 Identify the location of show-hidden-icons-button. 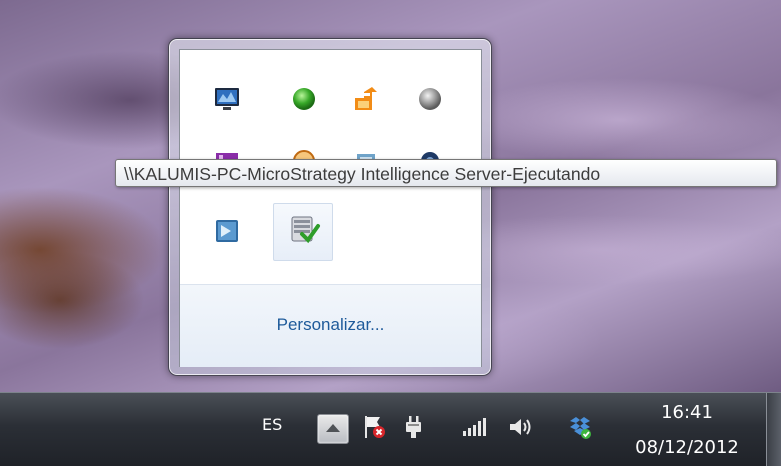
(333, 429).